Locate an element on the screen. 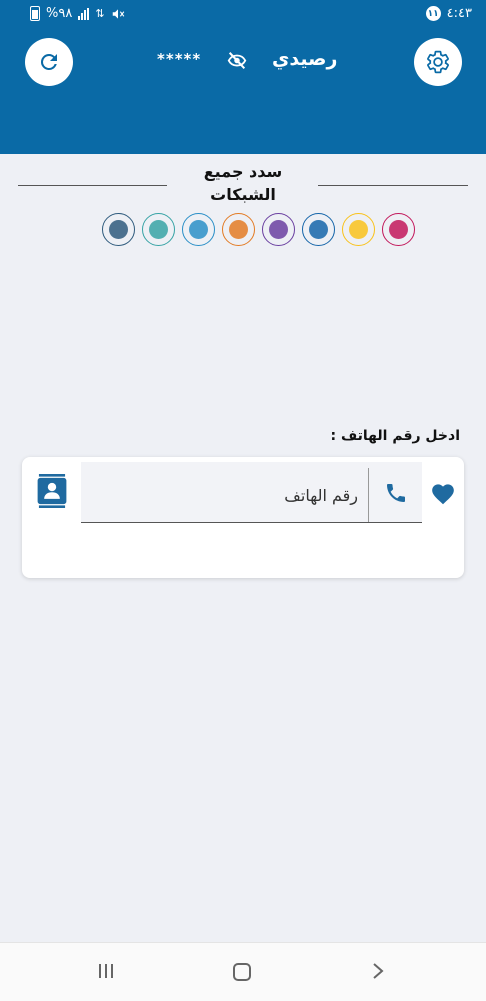 The height and width of the screenshot is (1001, 486). heart-icon is located at coordinates (443, 493).